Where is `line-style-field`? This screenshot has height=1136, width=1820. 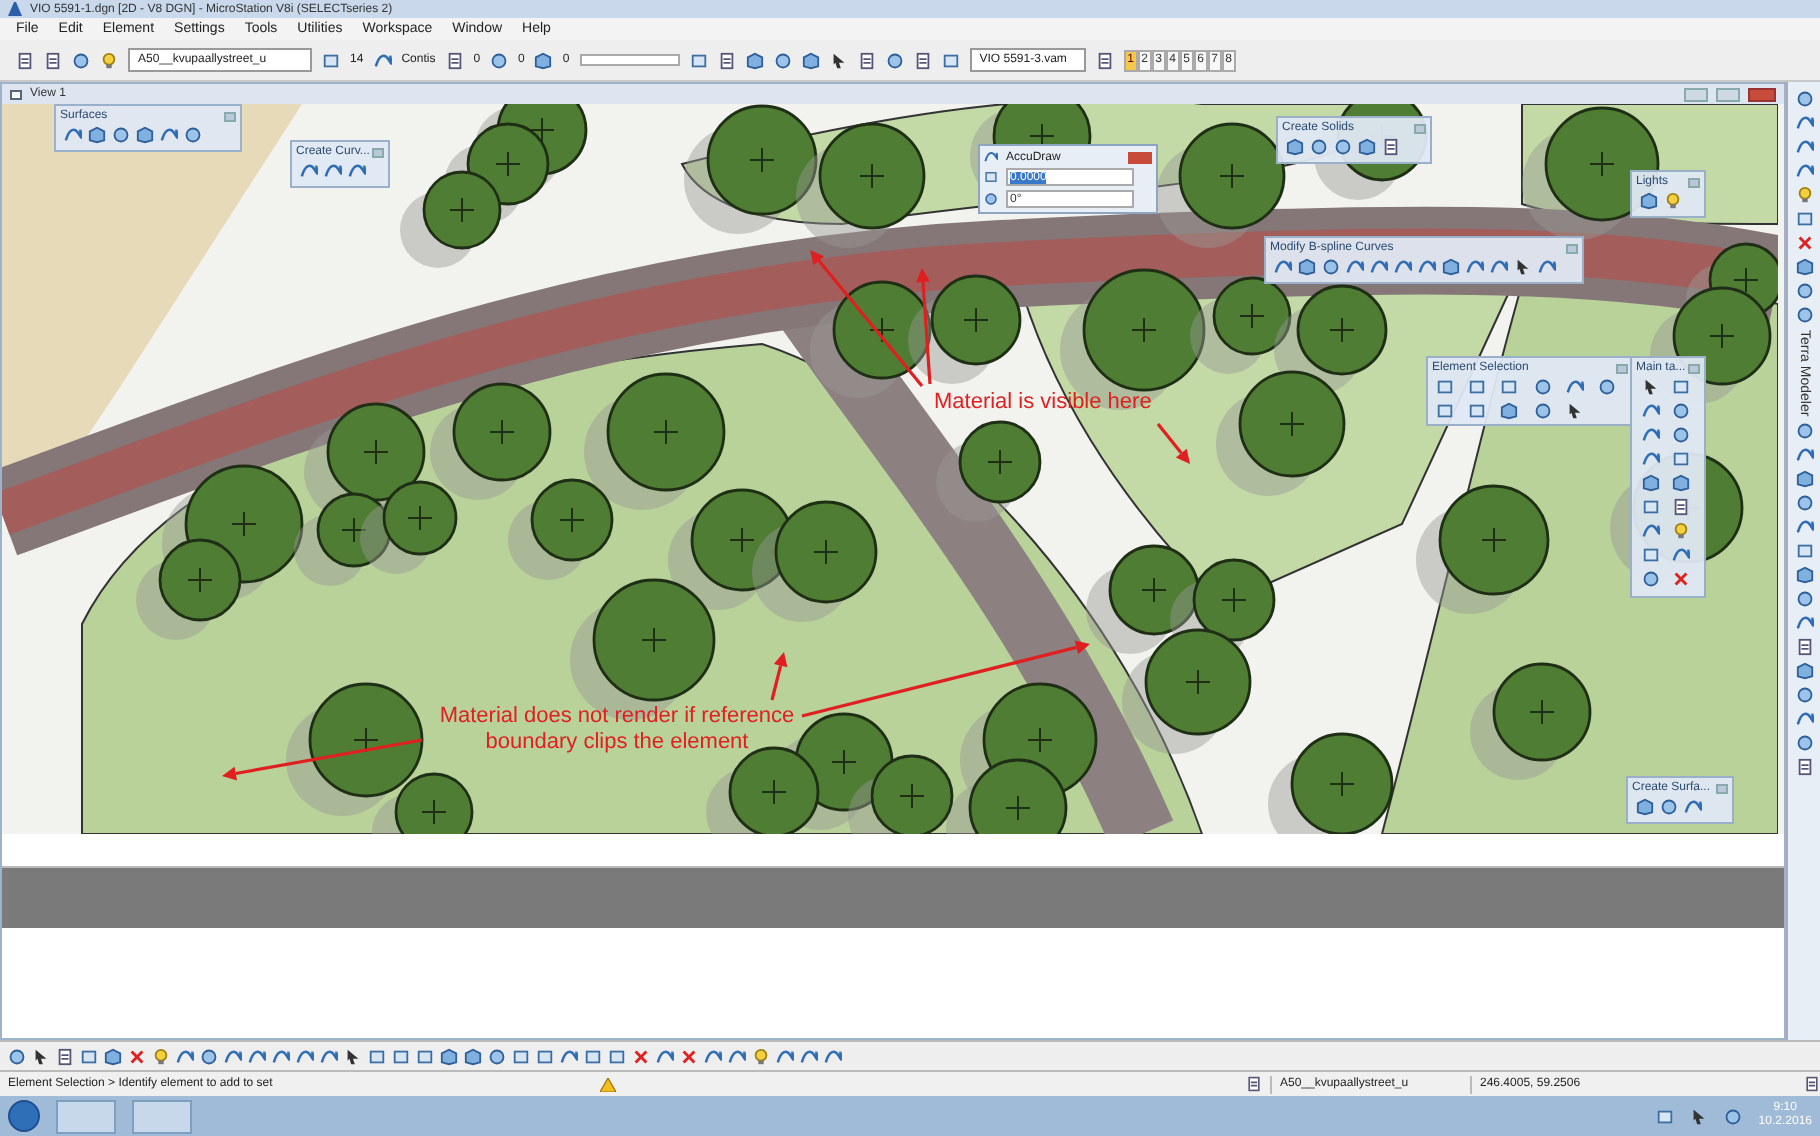
line-style-field is located at coordinates (629, 60).